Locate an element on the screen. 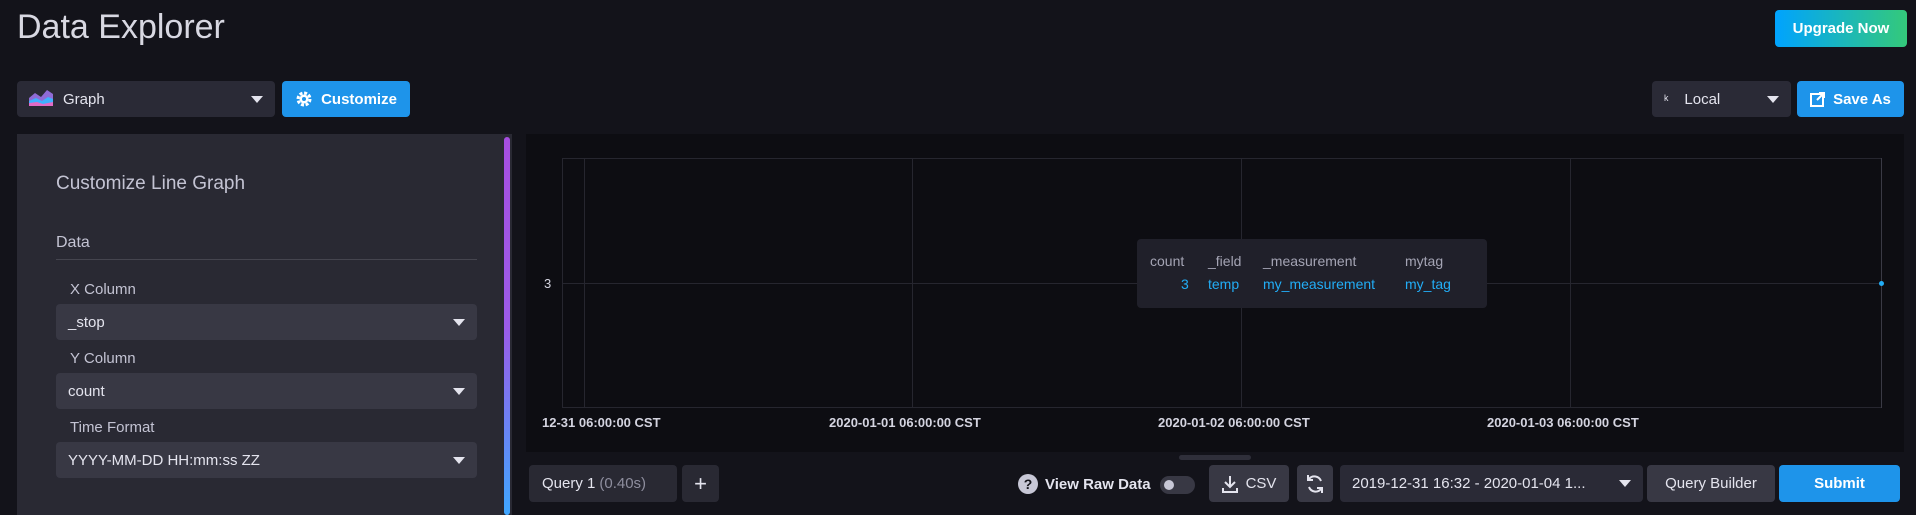 The height and width of the screenshot is (515, 1916). customize-label: Customize is located at coordinates (359, 99).